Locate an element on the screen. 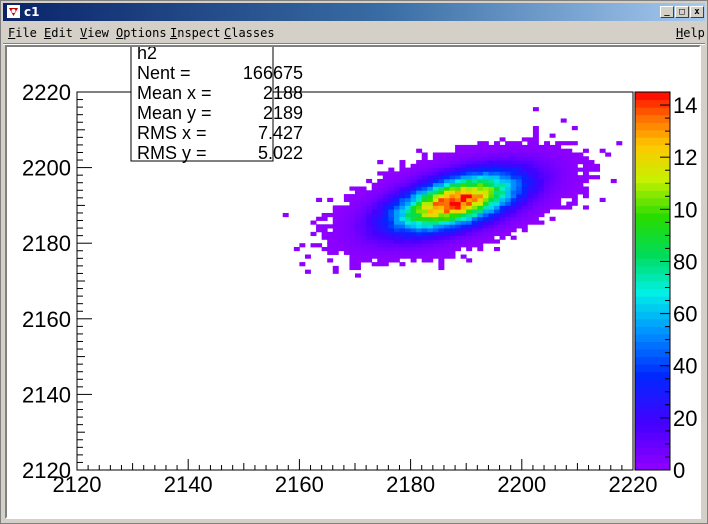 The width and height of the screenshot is (708, 524). menu-inspect: Inspect is located at coordinates (195, 33).